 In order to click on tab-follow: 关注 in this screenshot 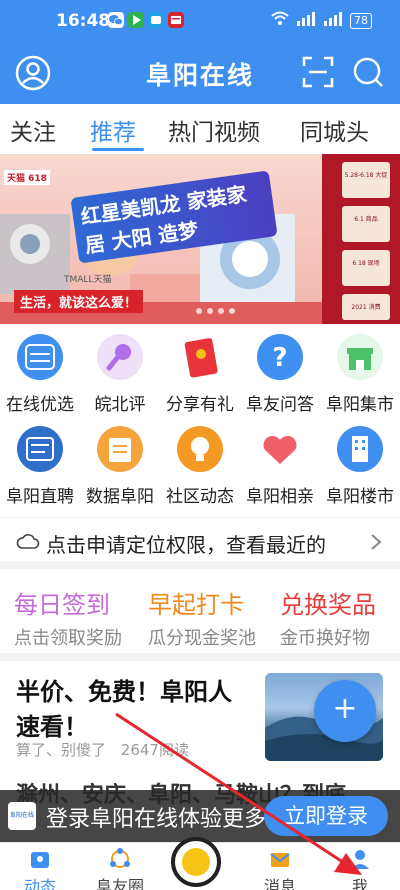, I will do `click(33, 130)`.